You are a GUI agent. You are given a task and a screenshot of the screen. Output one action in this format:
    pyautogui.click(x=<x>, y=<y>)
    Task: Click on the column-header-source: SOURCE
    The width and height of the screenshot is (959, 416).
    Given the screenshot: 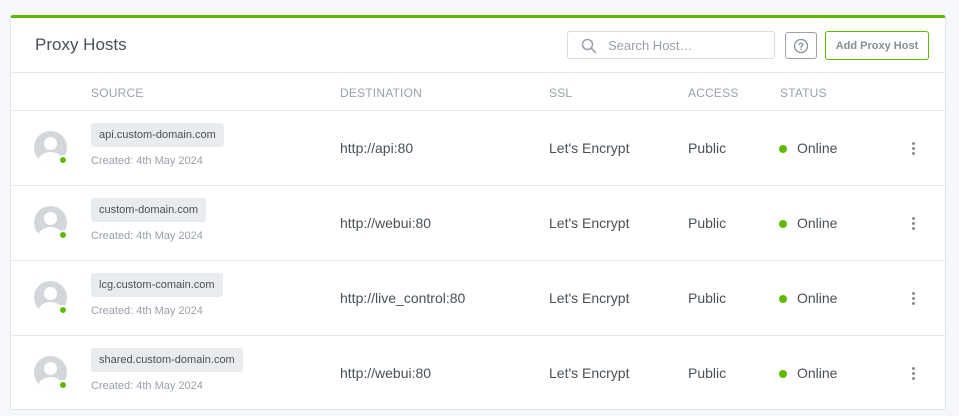 What is the action you would take?
    pyautogui.click(x=117, y=93)
    